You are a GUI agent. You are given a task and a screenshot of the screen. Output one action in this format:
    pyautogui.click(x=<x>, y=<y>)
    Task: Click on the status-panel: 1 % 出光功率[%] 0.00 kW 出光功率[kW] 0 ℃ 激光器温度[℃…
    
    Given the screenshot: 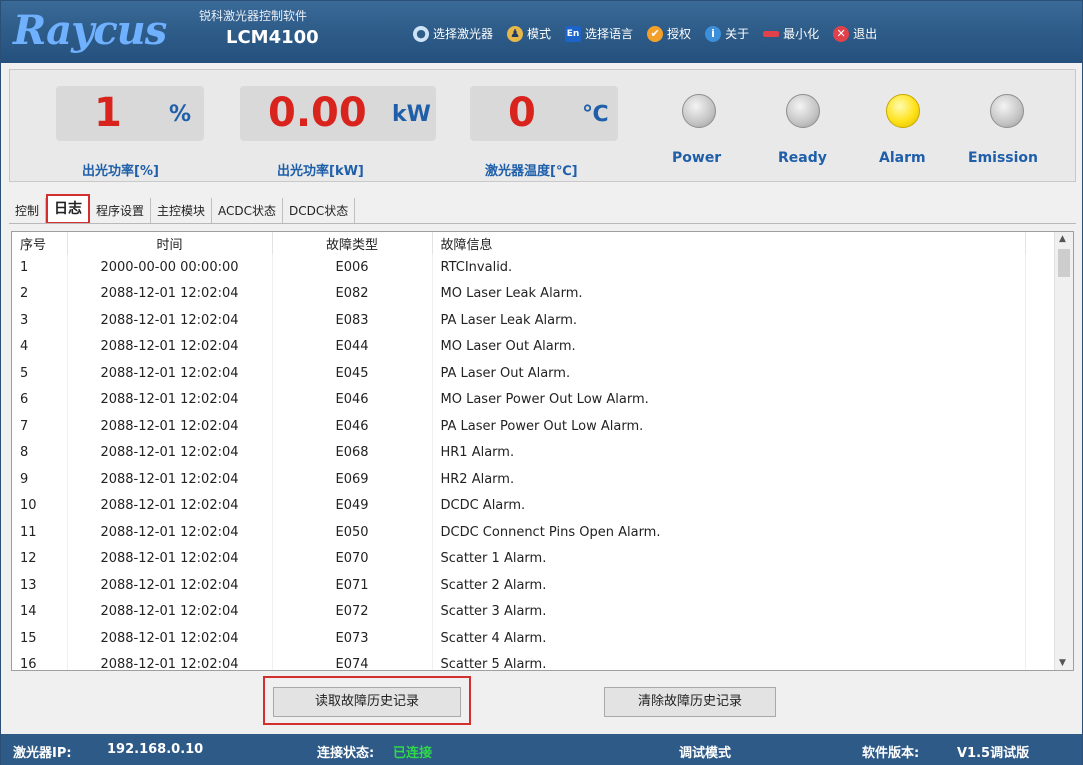 What is the action you would take?
    pyautogui.click(x=542, y=125)
    